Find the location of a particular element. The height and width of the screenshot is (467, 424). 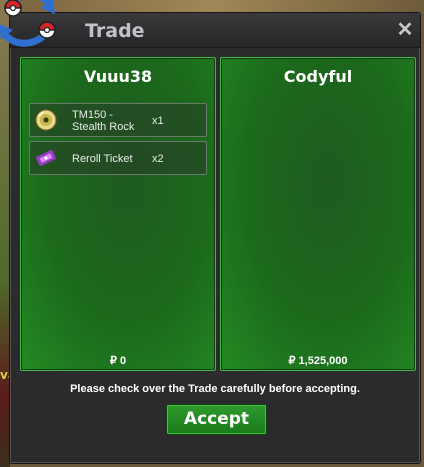

background-top is located at coordinates (212, 6).